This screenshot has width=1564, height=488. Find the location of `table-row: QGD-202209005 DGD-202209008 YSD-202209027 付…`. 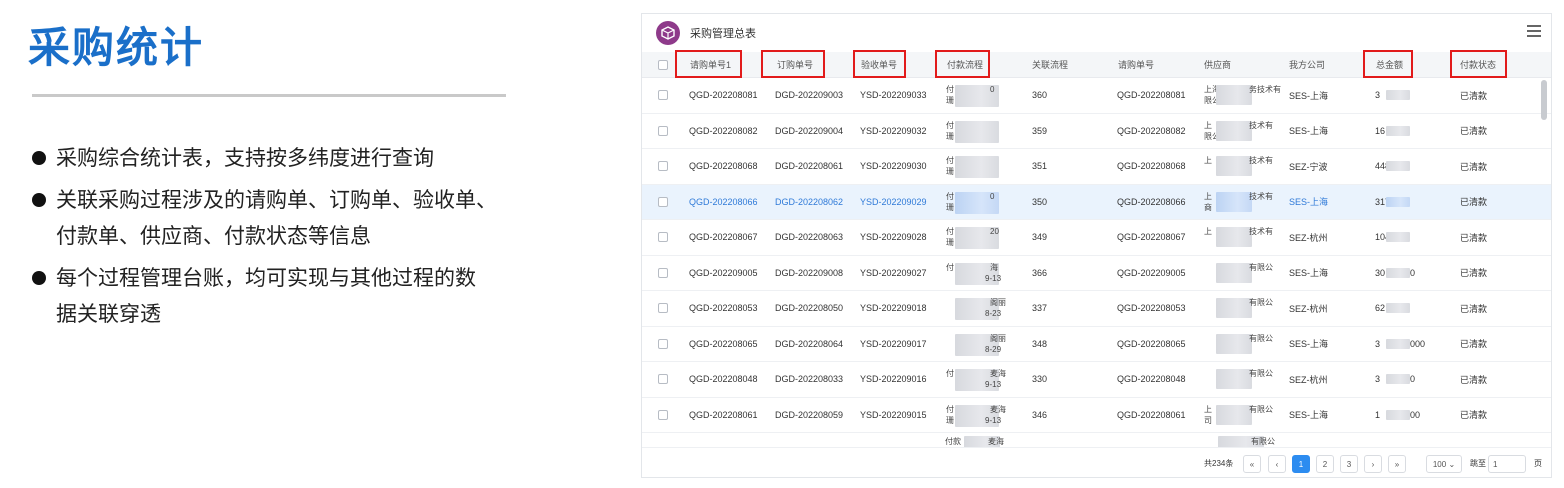

table-row: QGD-202209005 DGD-202209008 YSD-202209027 付… is located at coordinates (1096, 273).